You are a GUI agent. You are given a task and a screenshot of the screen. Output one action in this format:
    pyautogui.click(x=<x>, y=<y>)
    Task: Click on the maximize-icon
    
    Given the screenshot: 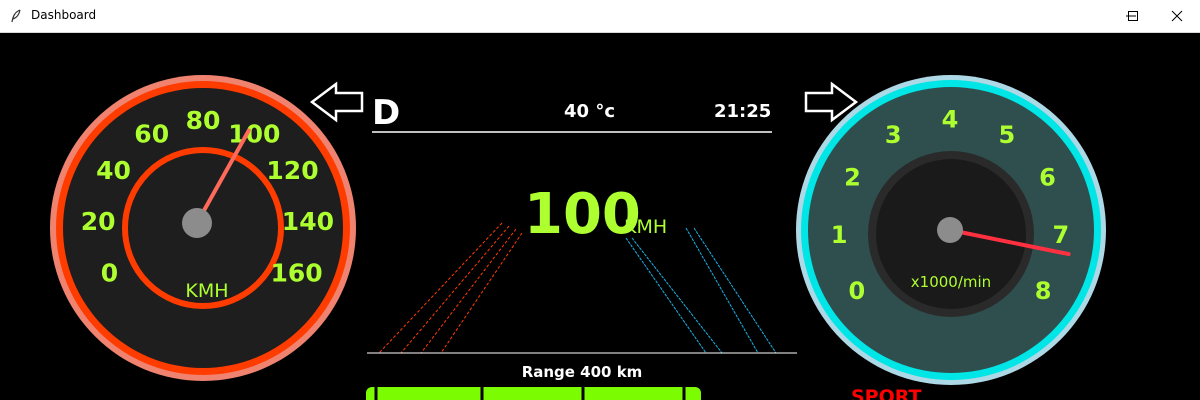 What is the action you would take?
    pyautogui.click(x=1133, y=16)
    